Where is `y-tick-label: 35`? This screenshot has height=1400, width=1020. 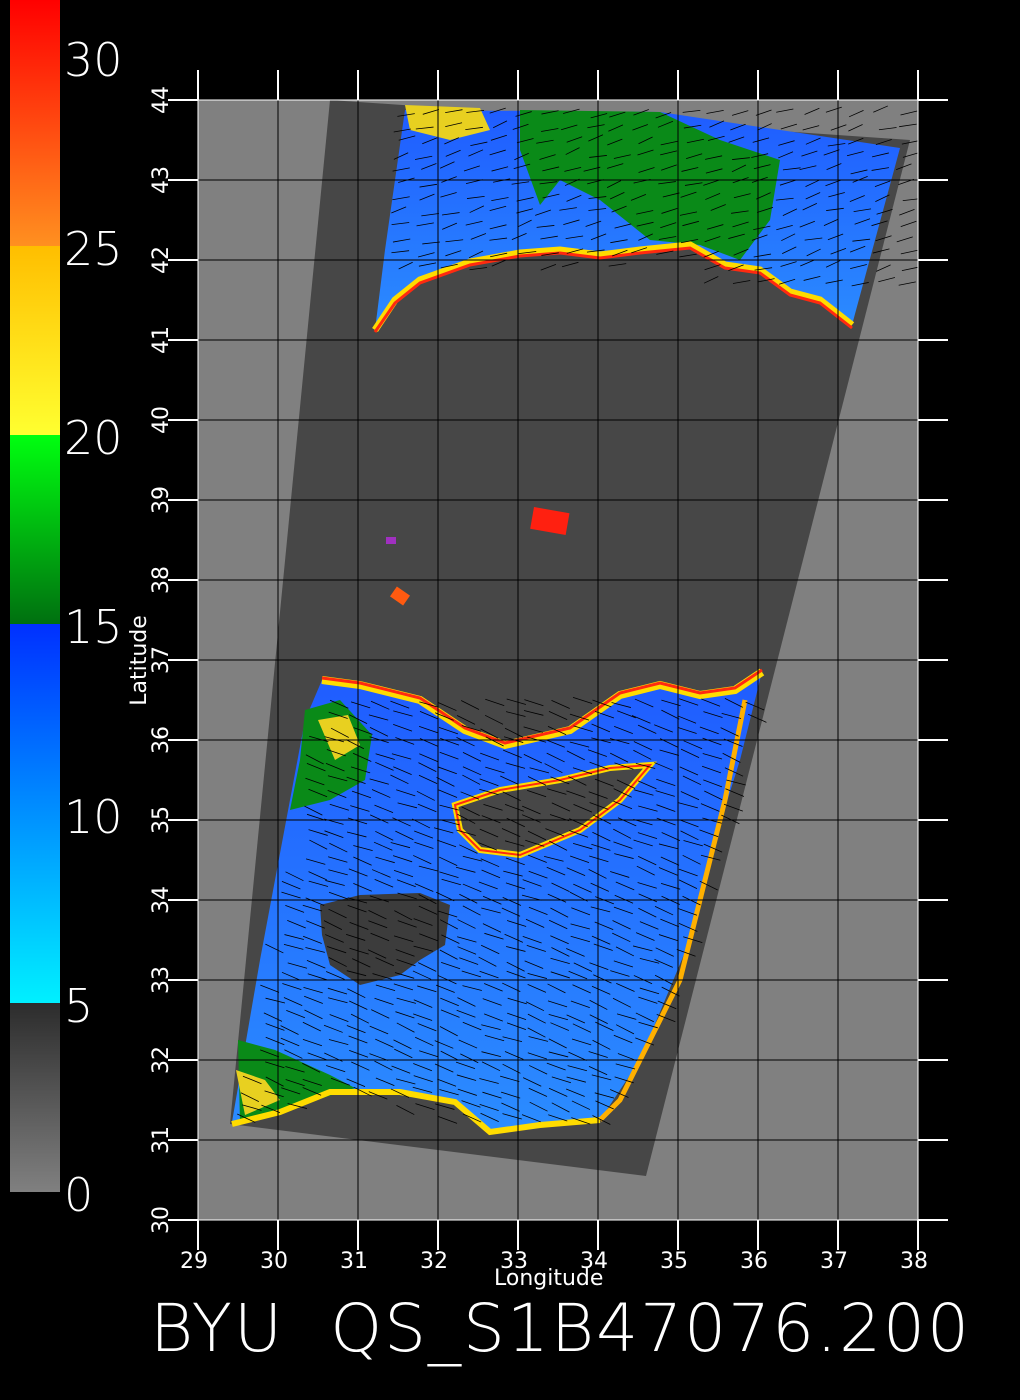 y-tick-label: 35 is located at coordinates (161, 820).